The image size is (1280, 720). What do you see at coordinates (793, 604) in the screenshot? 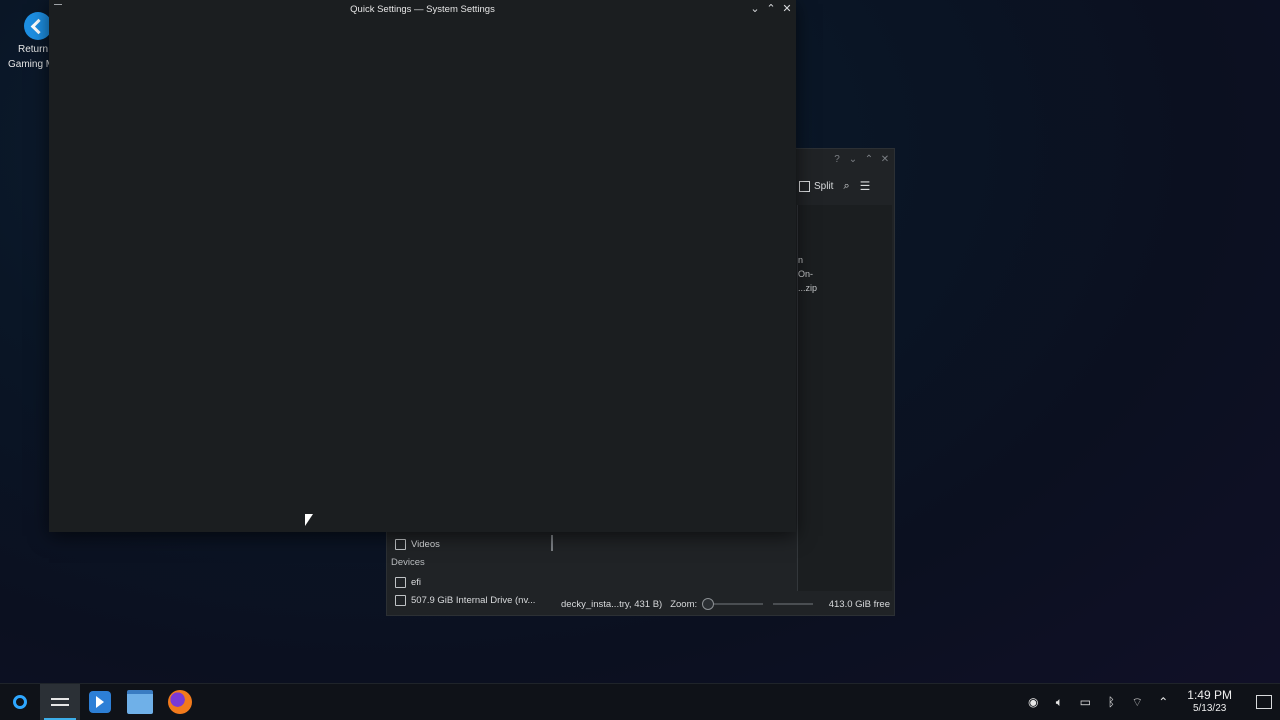
I see `free-space-bar` at bounding box center [793, 604].